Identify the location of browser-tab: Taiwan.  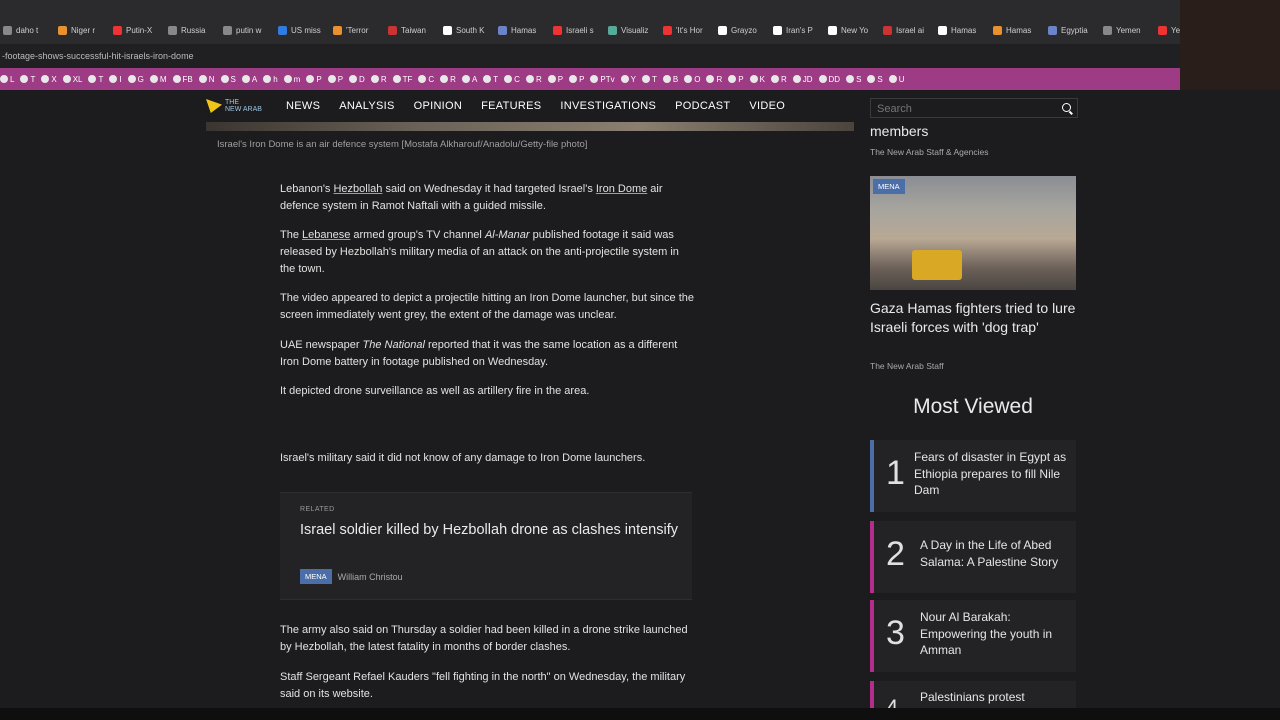
(412, 30).